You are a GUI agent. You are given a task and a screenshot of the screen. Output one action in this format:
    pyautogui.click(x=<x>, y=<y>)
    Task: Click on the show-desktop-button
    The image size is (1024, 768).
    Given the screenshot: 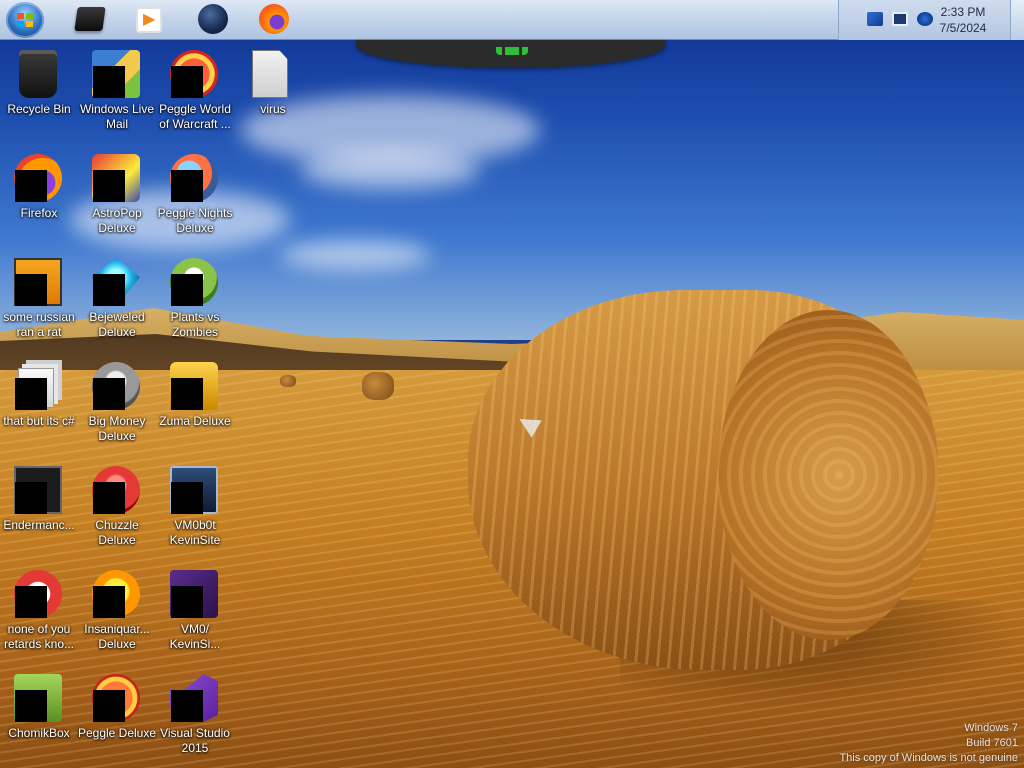 What is the action you would take?
    pyautogui.click(x=1017, y=20)
    